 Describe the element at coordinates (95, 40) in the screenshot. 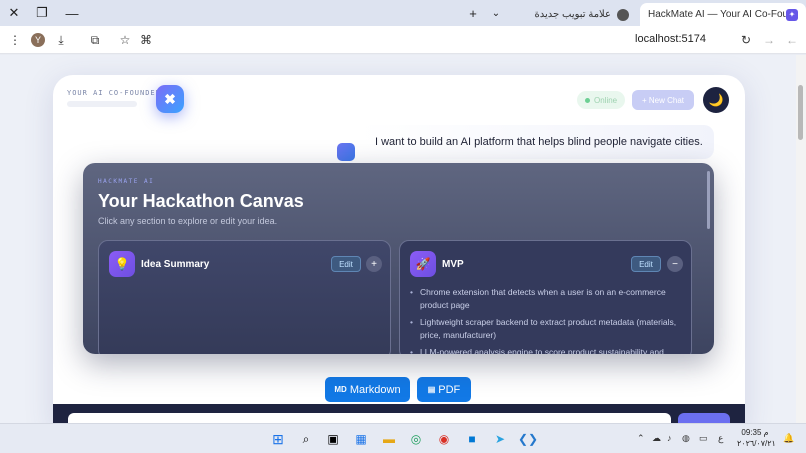

I see `extensions-icon: ⧉` at that location.